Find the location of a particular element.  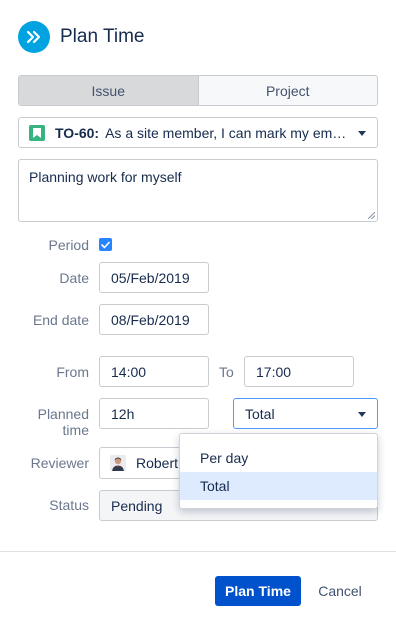

tab-issue: Issue is located at coordinates (108, 90).